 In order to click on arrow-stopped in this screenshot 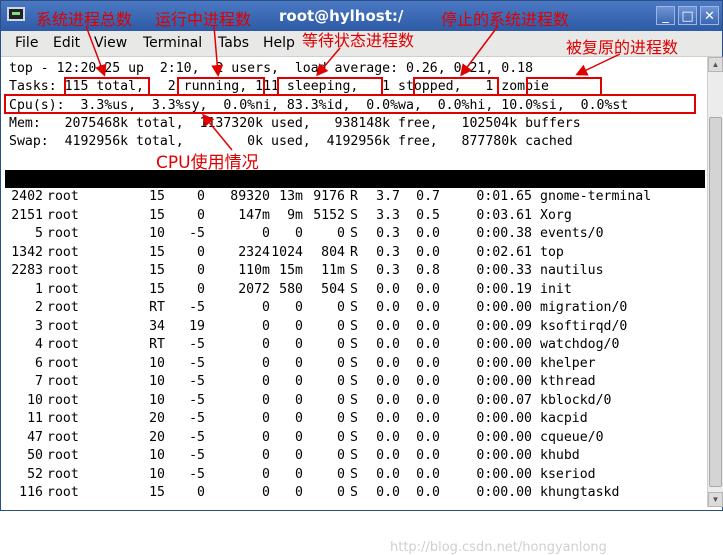, I will do `click(479, 51)`.